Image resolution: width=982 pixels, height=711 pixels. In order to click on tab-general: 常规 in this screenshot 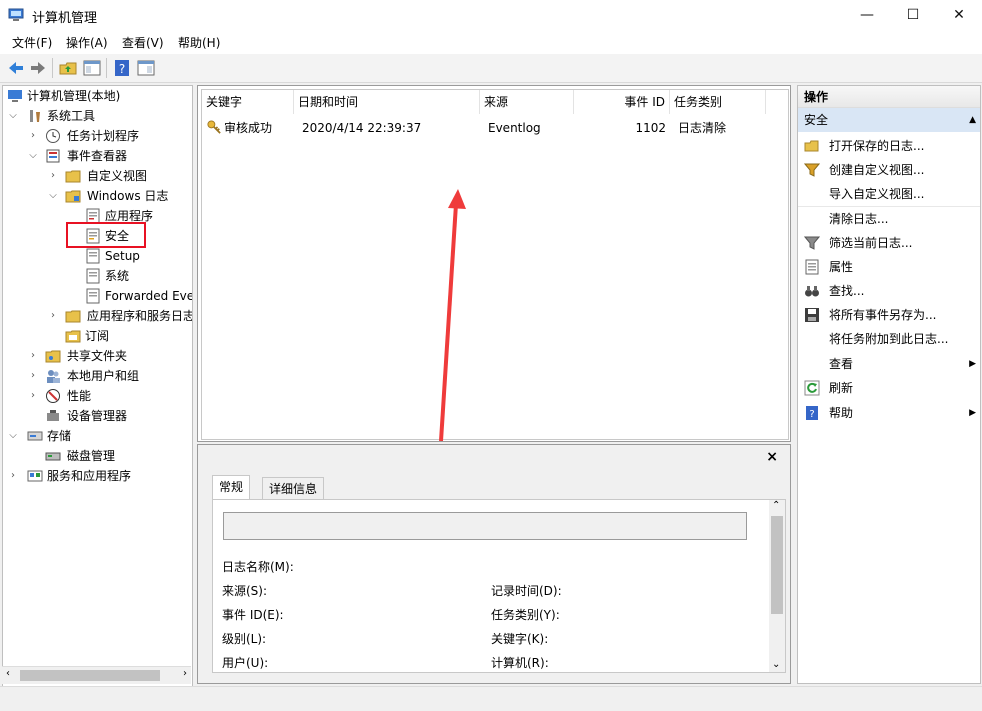, I will do `click(231, 487)`.